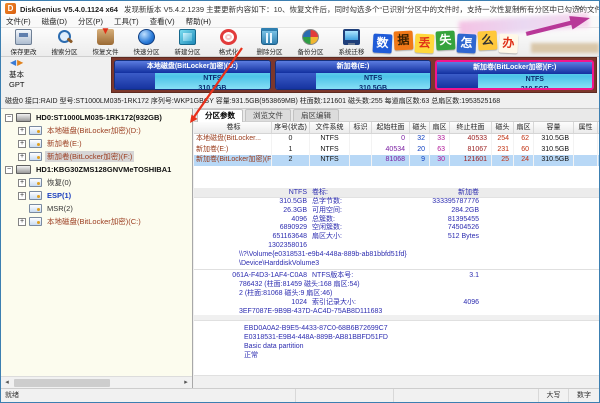 The height and width of the screenshot is (403, 600). I want to click on menu-item-4: 查看(V), so click(162, 21).